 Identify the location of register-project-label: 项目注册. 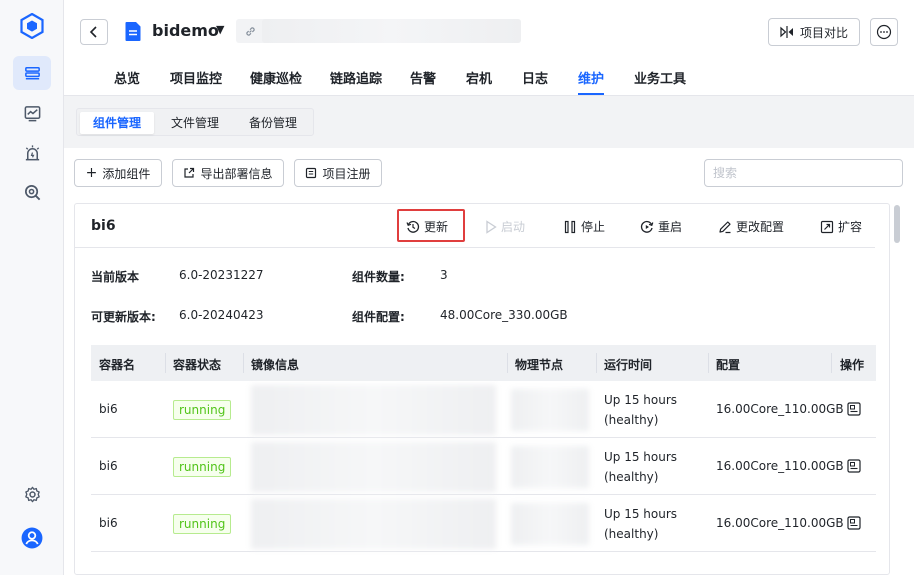
(346, 173).